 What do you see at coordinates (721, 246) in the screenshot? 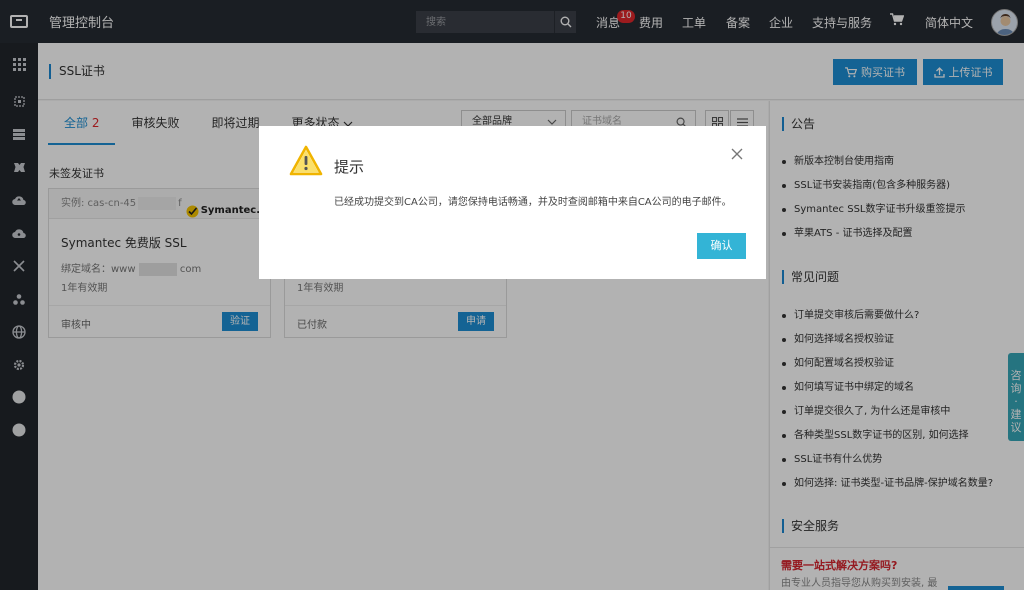
I see `confirm-button: 确认` at bounding box center [721, 246].